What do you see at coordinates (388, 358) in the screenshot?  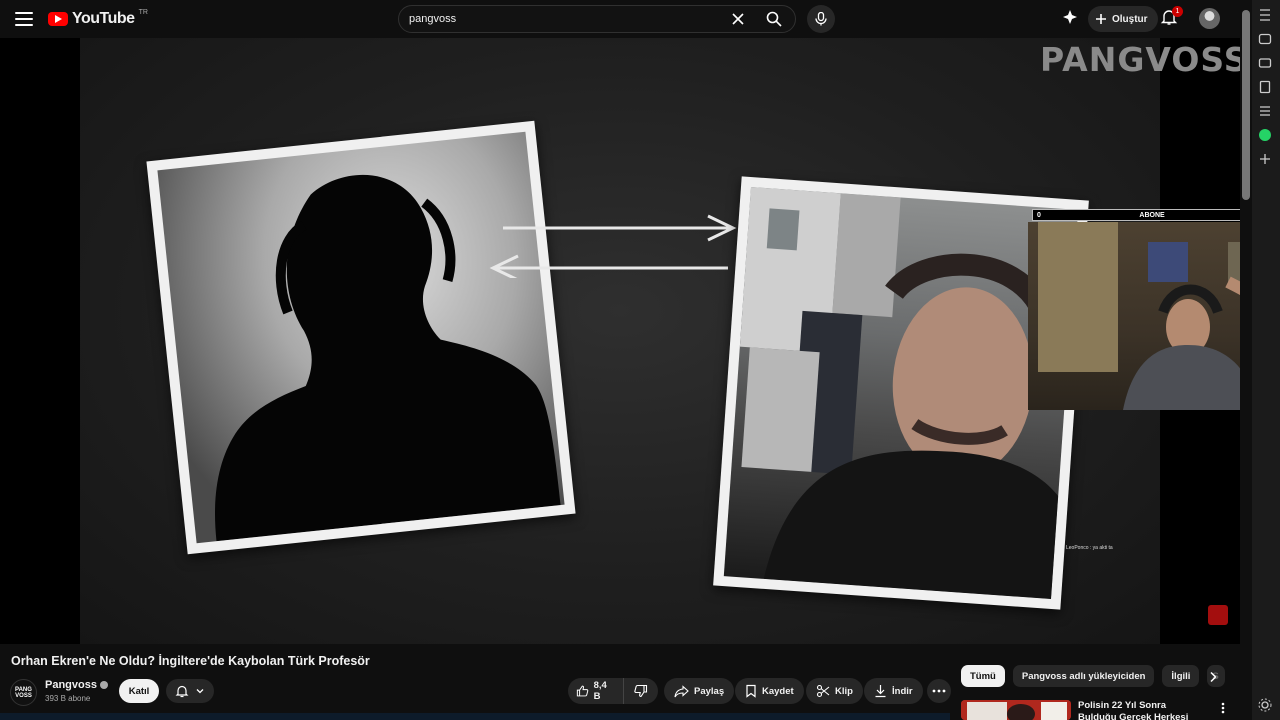 I see `person-silhouette-icon` at bounding box center [388, 358].